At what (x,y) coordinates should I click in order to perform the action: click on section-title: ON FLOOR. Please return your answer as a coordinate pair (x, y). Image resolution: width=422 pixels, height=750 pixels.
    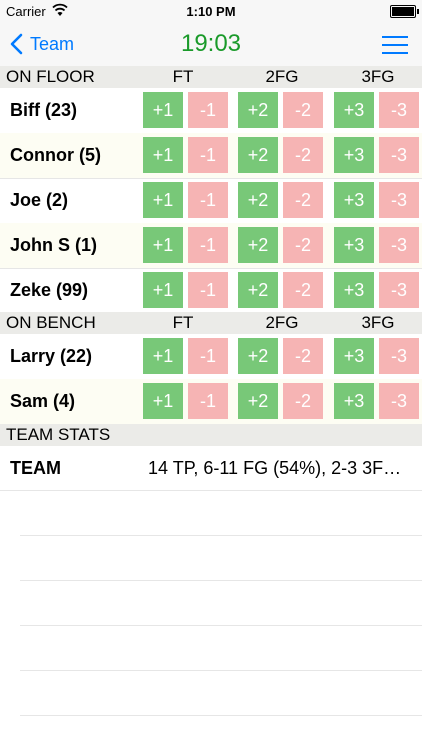
    Looking at the image, I should click on (50, 76).